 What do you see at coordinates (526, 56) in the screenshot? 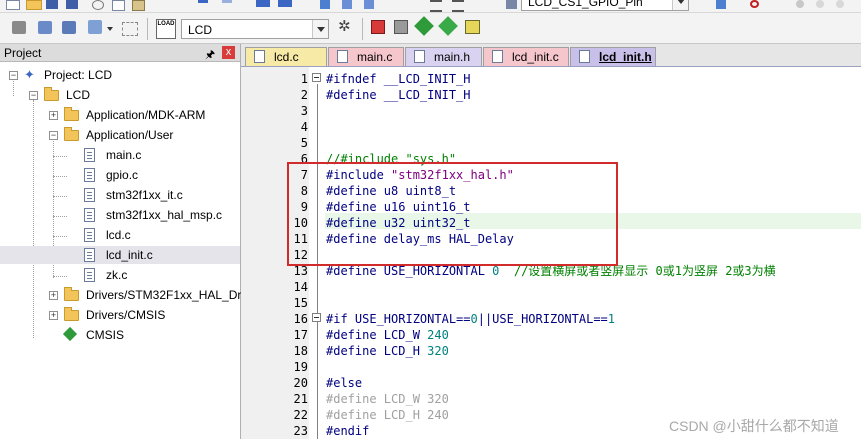
I see `tab-lcd-init-c: lcd_init.c` at bounding box center [526, 56].